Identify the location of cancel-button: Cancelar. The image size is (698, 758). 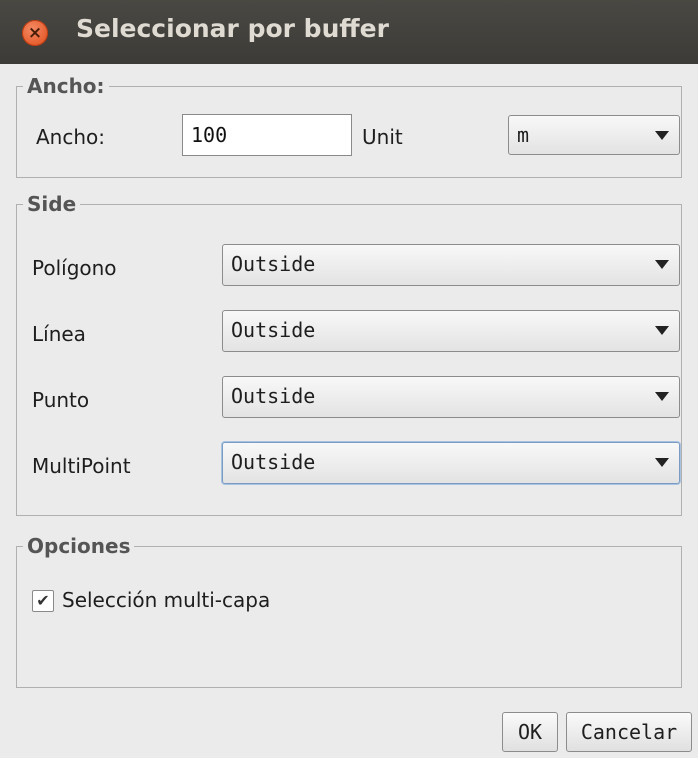
(629, 732).